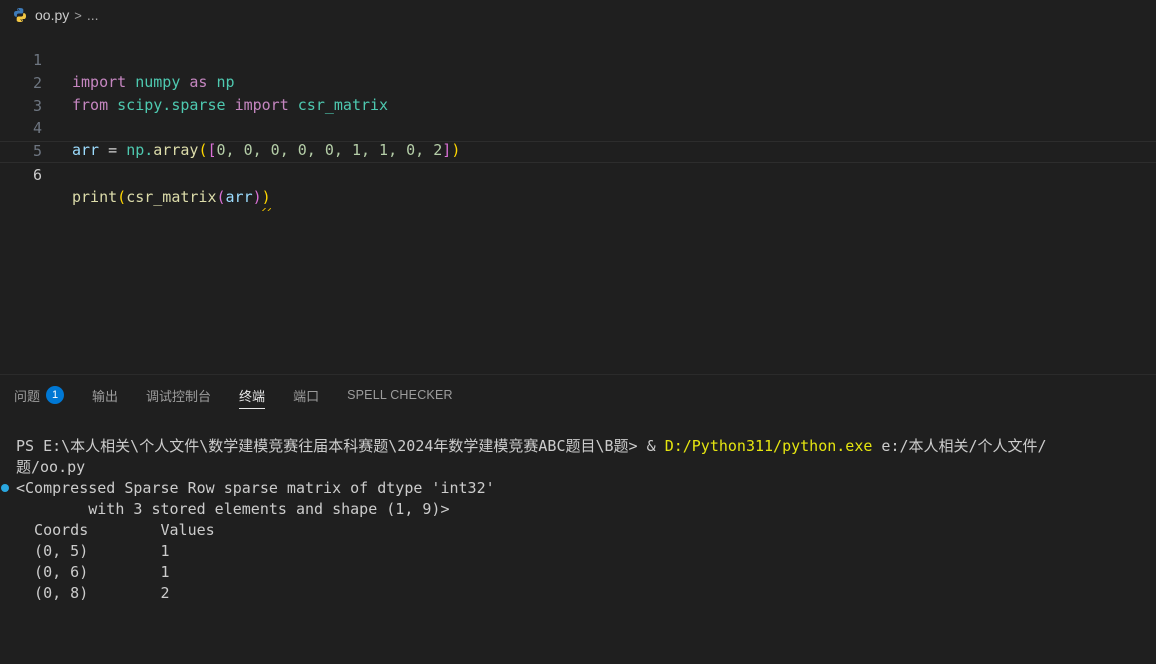 This screenshot has width=1156, height=664. What do you see at coordinates (257, 197) in the screenshot?
I see `code-token: )` at bounding box center [257, 197].